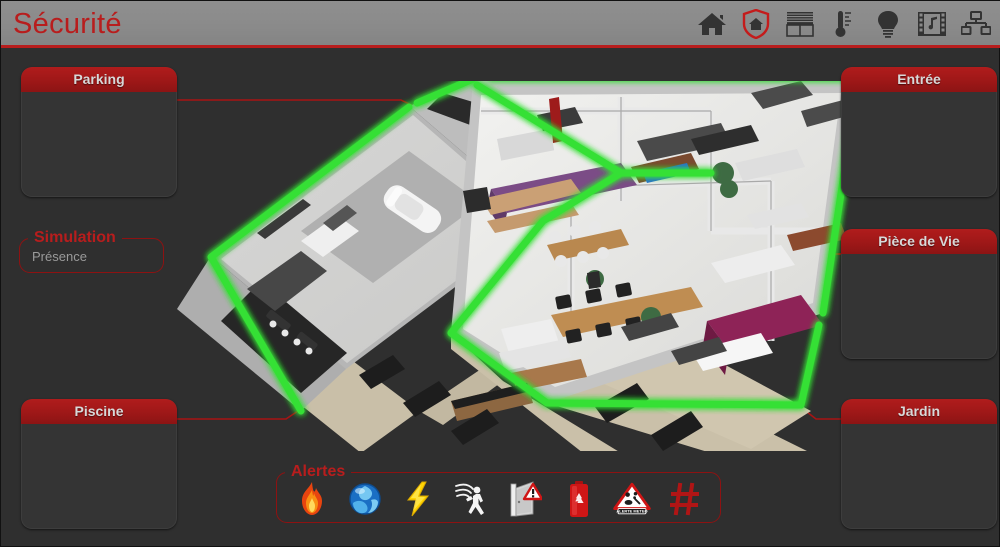  What do you see at coordinates (932, 24) in the screenshot?
I see `media-icon` at bounding box center [932, 24].